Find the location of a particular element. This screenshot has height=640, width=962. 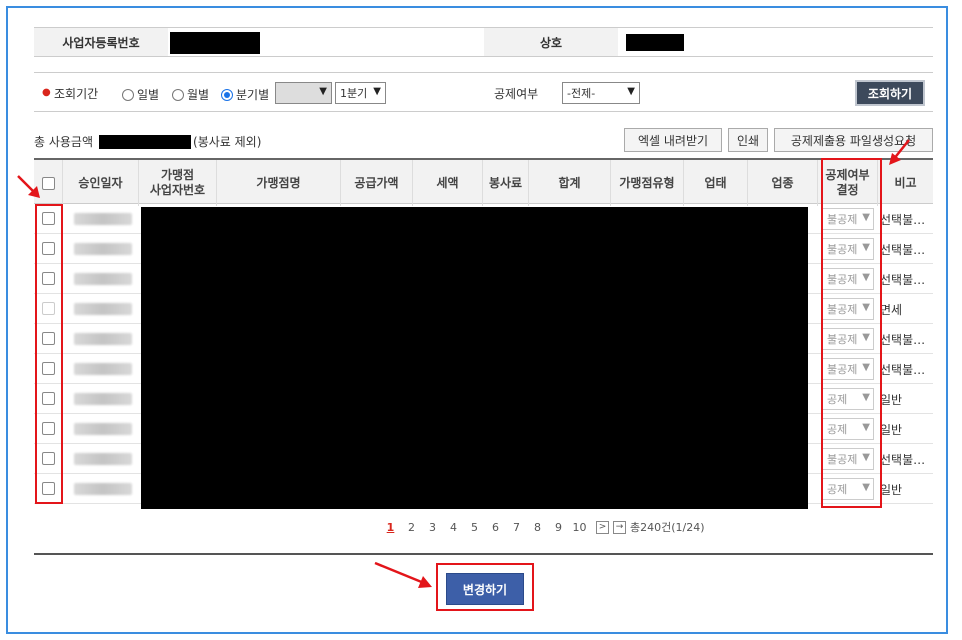

quarter-value: 1분기 is located at coordinates (354, 93).